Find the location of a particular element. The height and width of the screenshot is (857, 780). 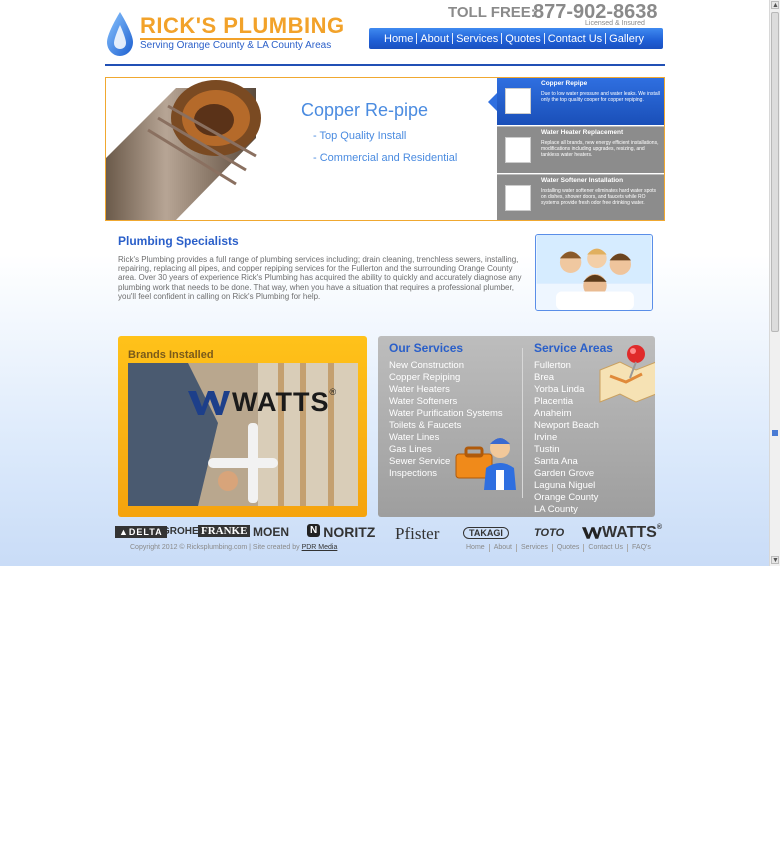

area-item: Laguna Niguel is located at coordinates (566, 486).